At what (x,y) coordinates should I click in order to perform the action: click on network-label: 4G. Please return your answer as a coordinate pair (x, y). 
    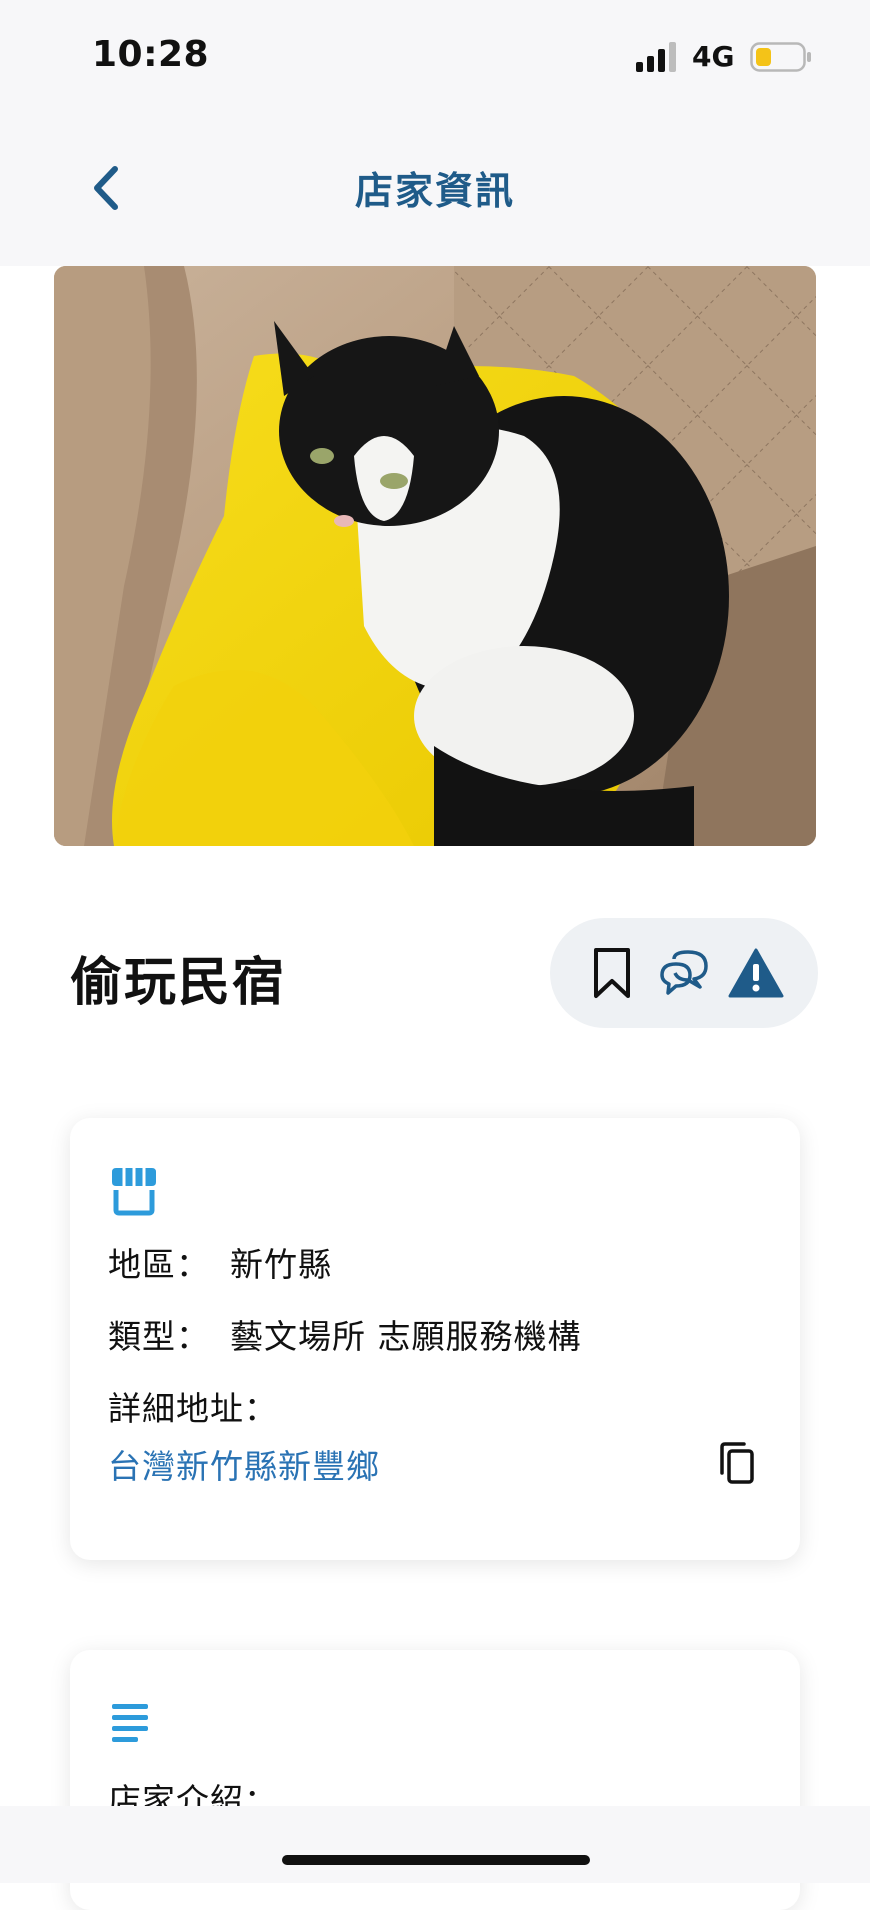
    Looking at the image, I should click on (713, 56).